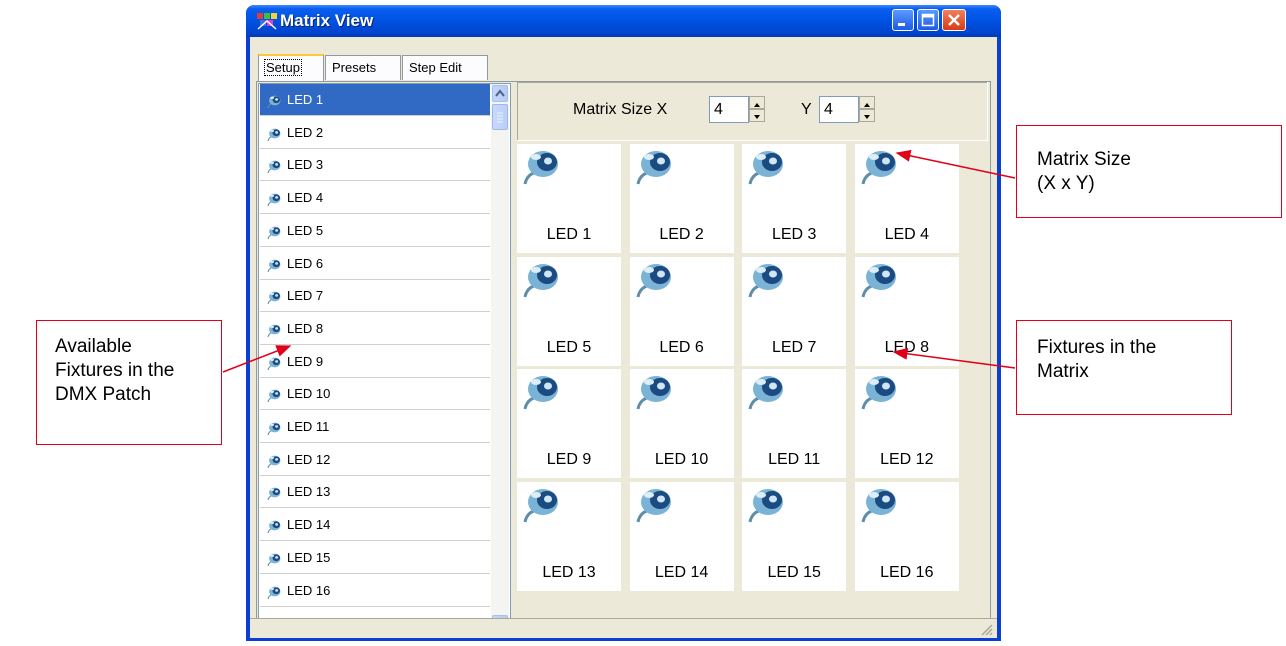 The height and width of the screenshot is (646, 1286). I want to click on chevron-up-icon, so click(500, 93).